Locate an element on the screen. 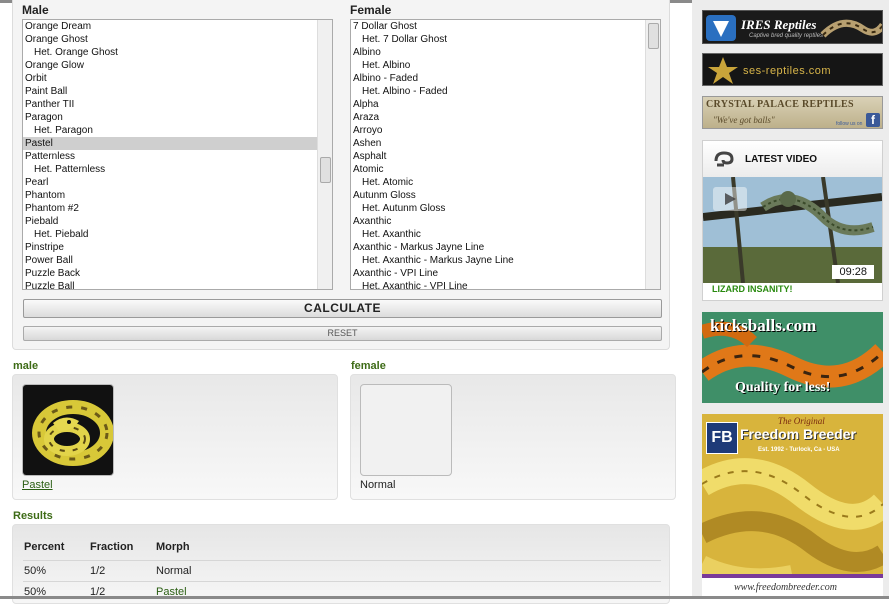 This screenshot has height=604, width=889. female-morph-photo-placeholder is located at coordinates (406, 430).